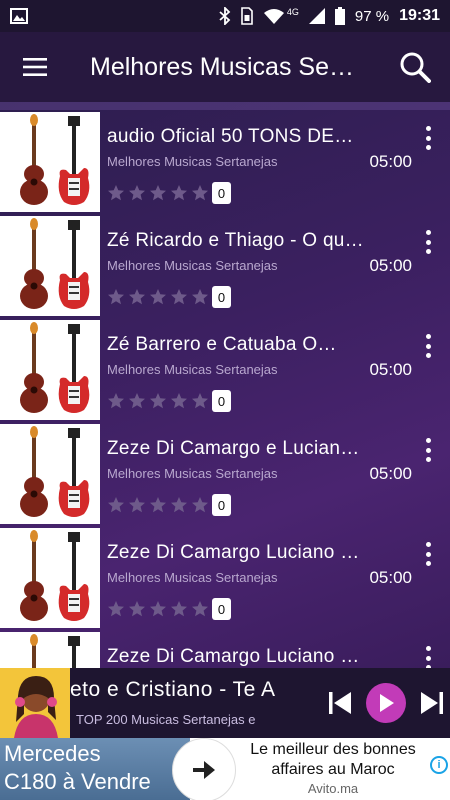  I want to click on ad-info-icon: i, so click(439, 765).